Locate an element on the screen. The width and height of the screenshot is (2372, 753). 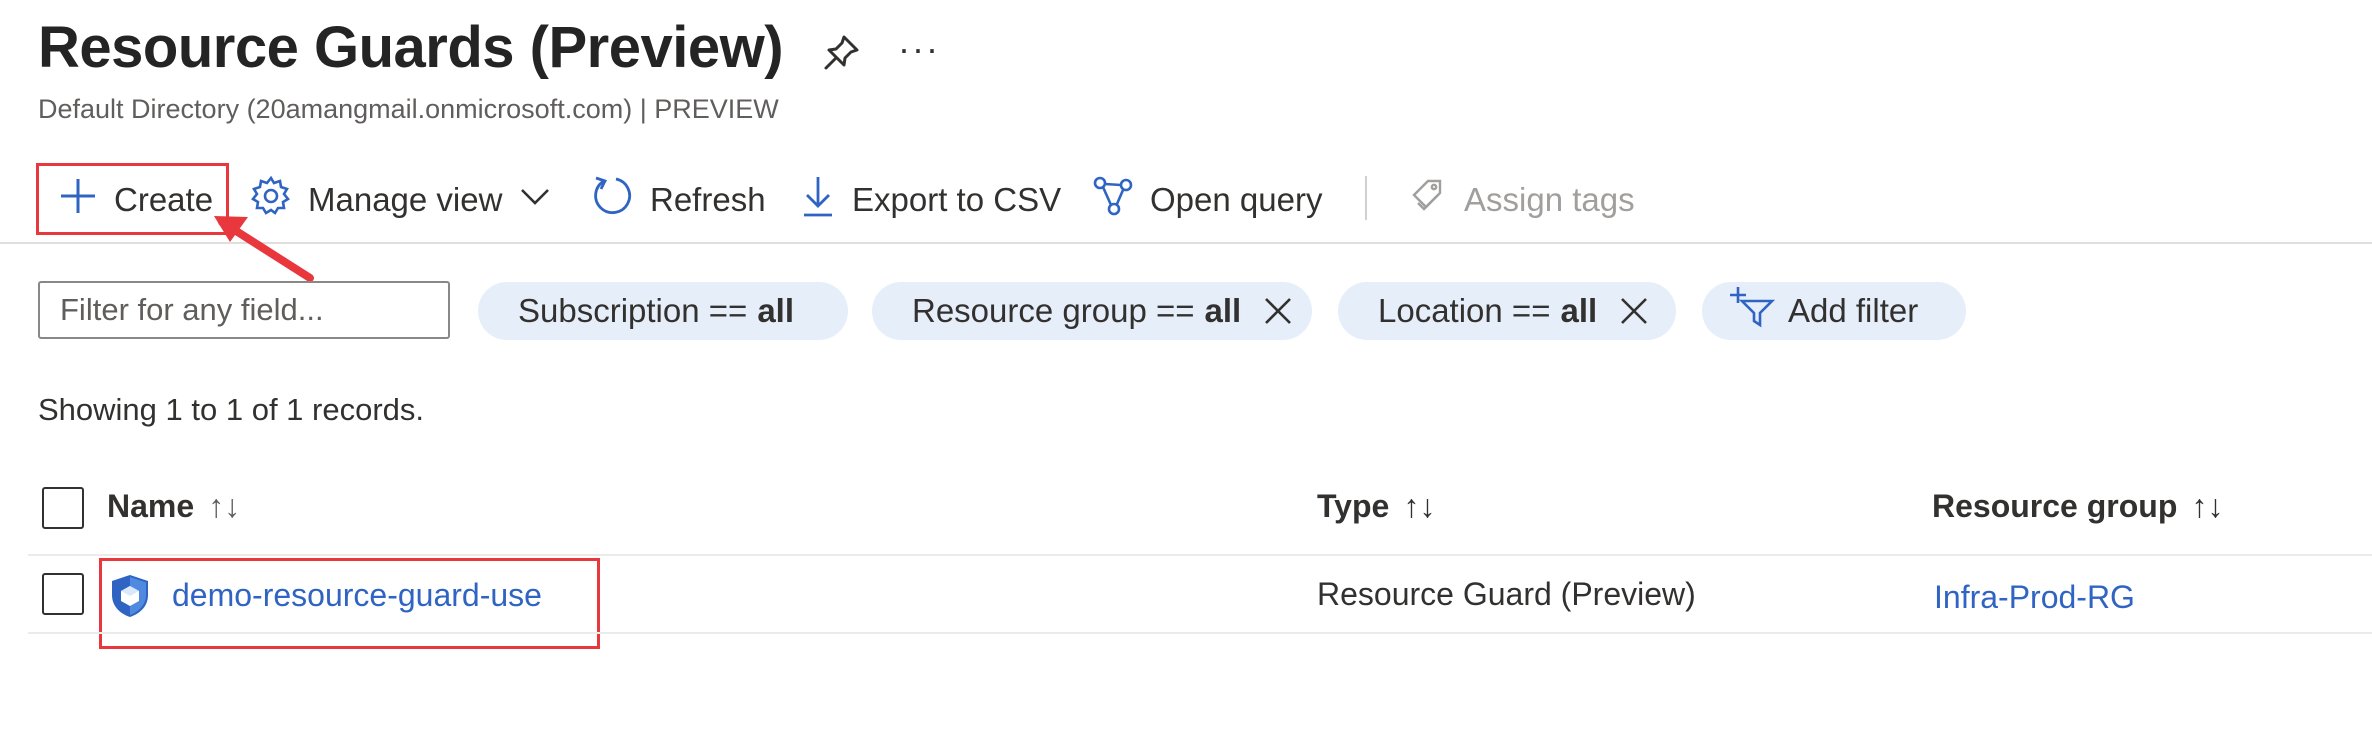
column-header-name: Name ↑↓ is located at coordinates (173, 506).